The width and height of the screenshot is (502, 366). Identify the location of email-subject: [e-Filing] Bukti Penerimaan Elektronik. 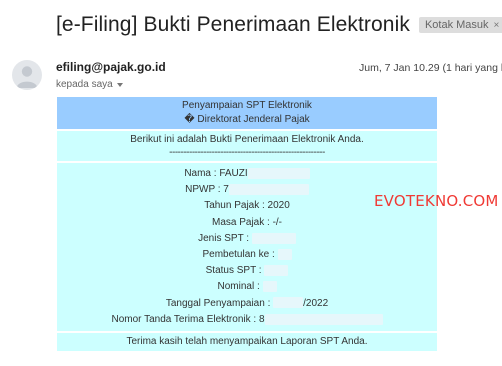
(233, 24).